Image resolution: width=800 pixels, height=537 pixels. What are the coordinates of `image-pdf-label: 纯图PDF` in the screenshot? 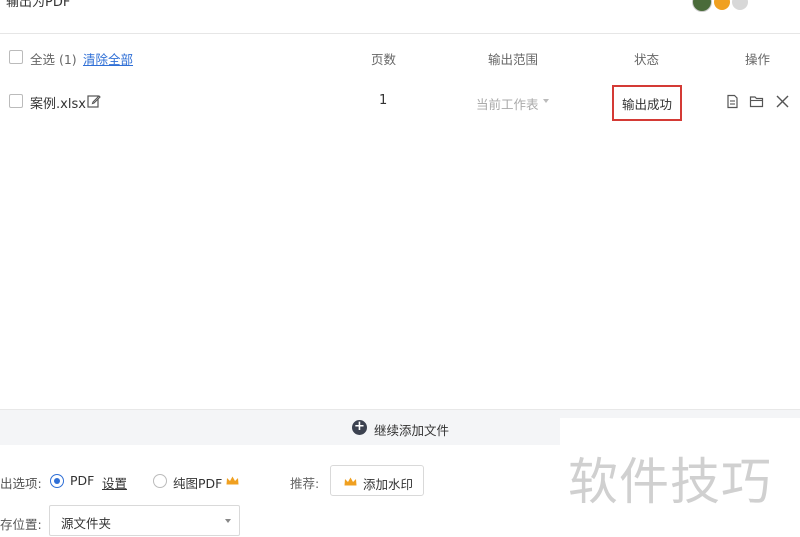 It's located at (197, 482).